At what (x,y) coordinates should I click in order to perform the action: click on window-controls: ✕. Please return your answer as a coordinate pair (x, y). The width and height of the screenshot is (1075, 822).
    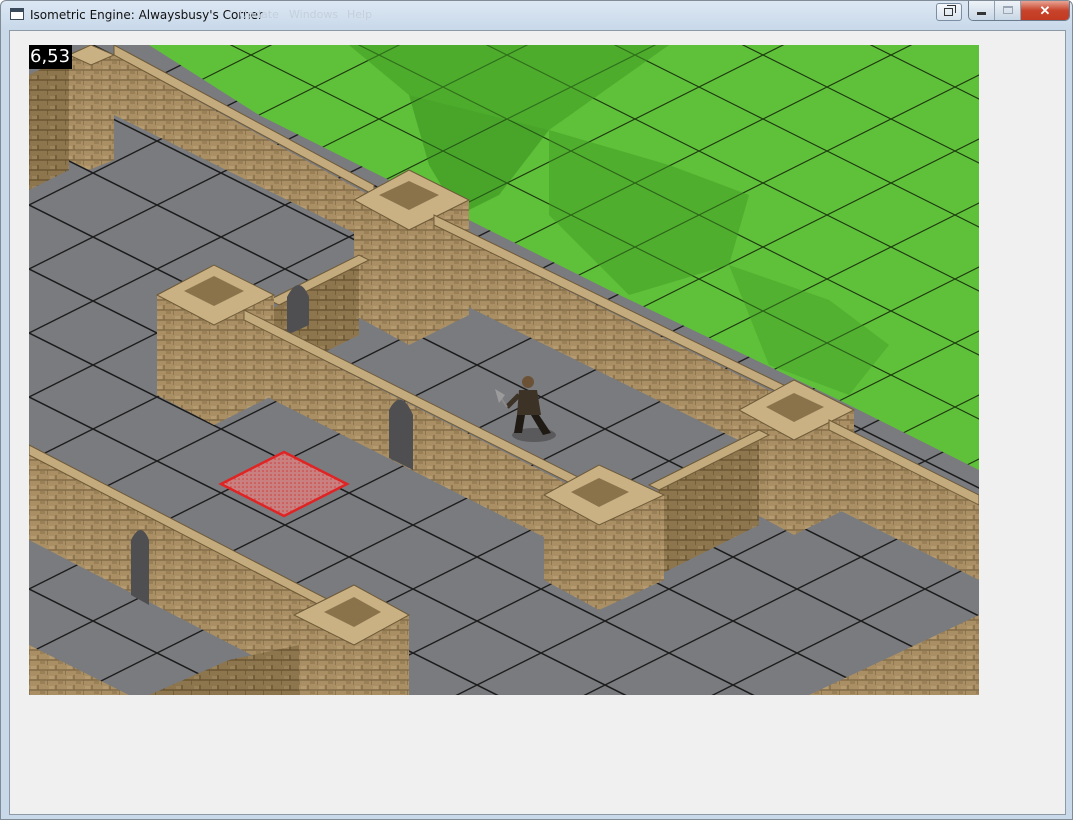
    Looking at the image, I should click on (1019, 11).